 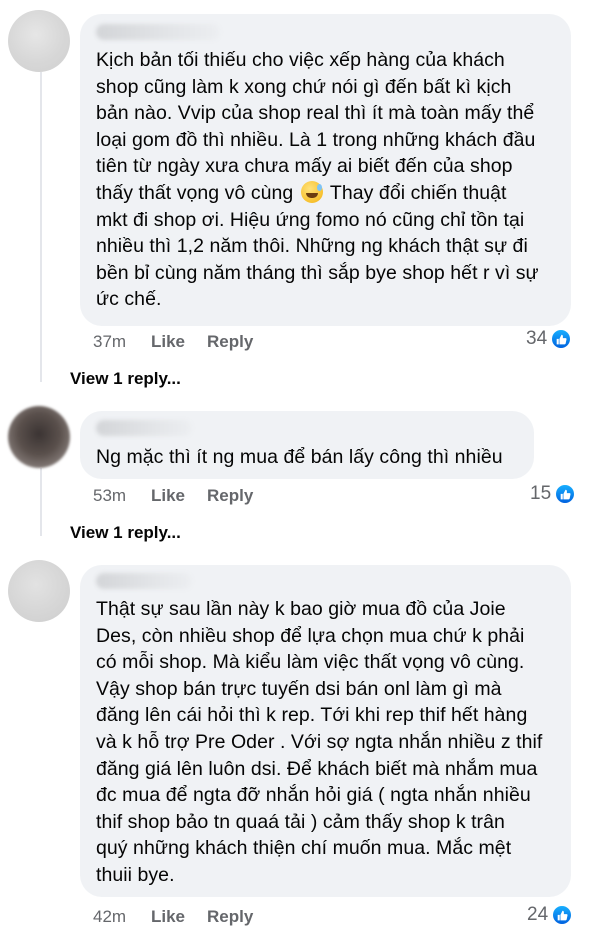 What do you see at coordinates (550, 915) in the screenshot?
I see `reaction-summary: 24` at bounding box center [550, 915].